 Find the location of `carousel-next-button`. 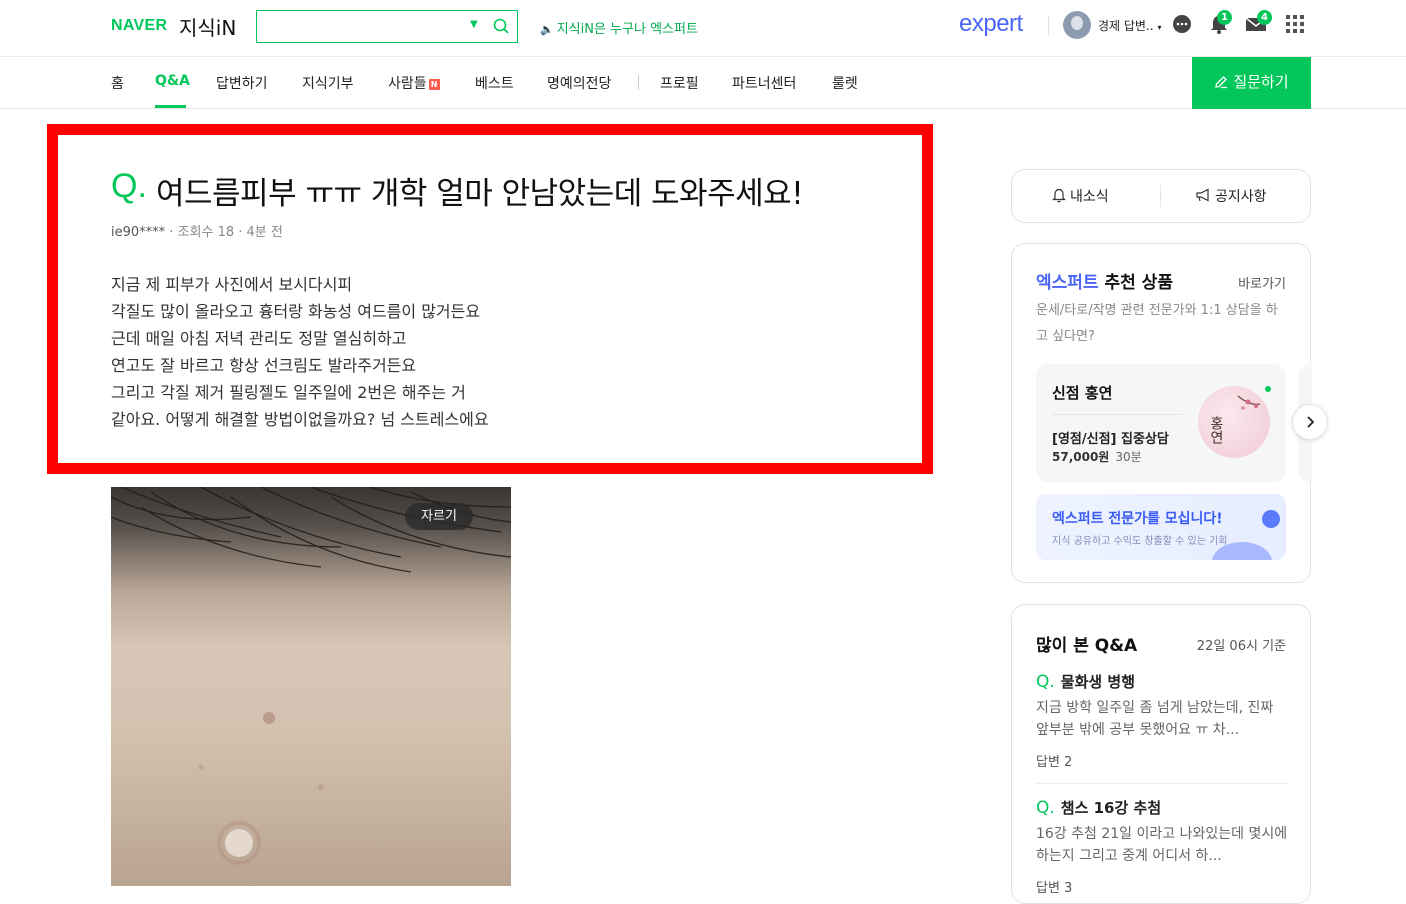

carousel-next-button is located at coordinates (1310, 422).